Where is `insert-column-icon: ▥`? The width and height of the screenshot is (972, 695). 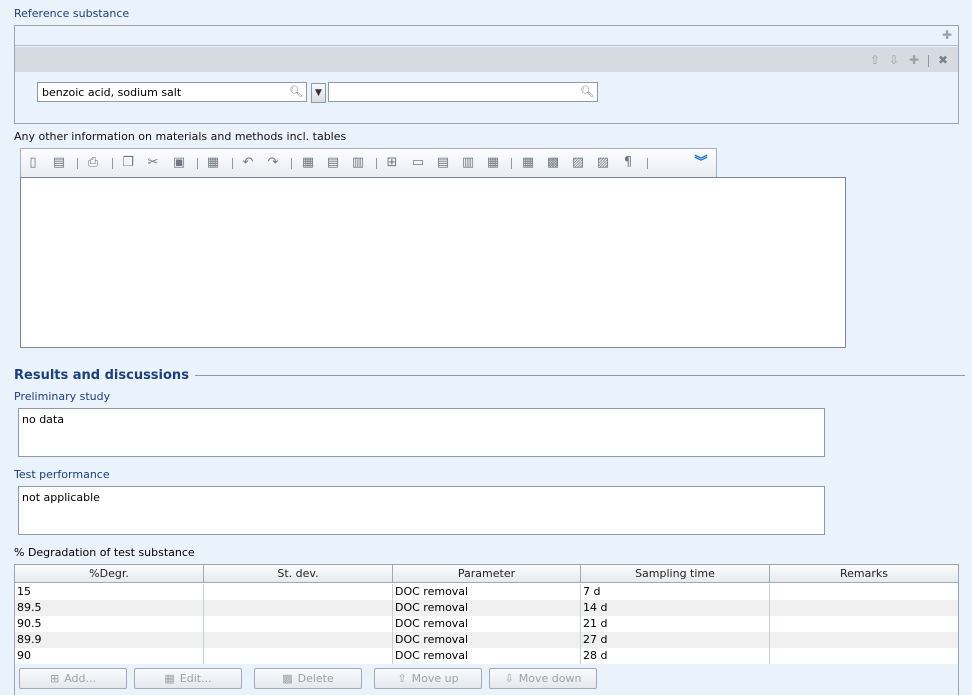 insert-column-icon: ▥ is located at coordinates (358, 163).